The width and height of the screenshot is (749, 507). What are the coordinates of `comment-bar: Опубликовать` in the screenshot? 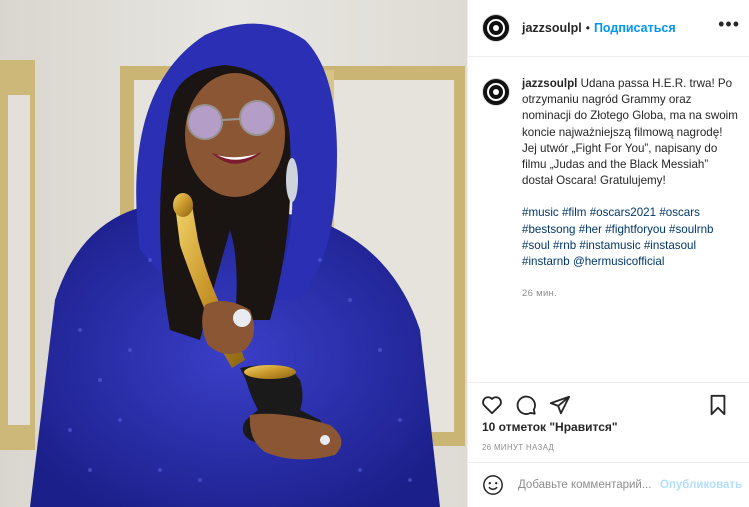 It's located at (608, 484).